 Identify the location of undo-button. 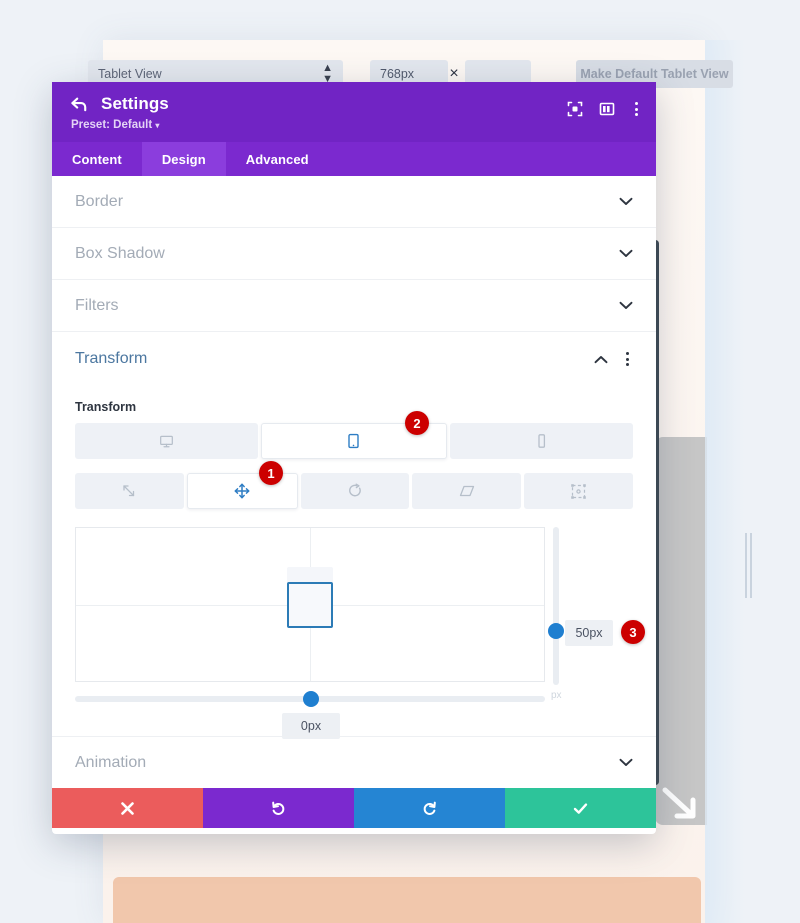
(278, 808).